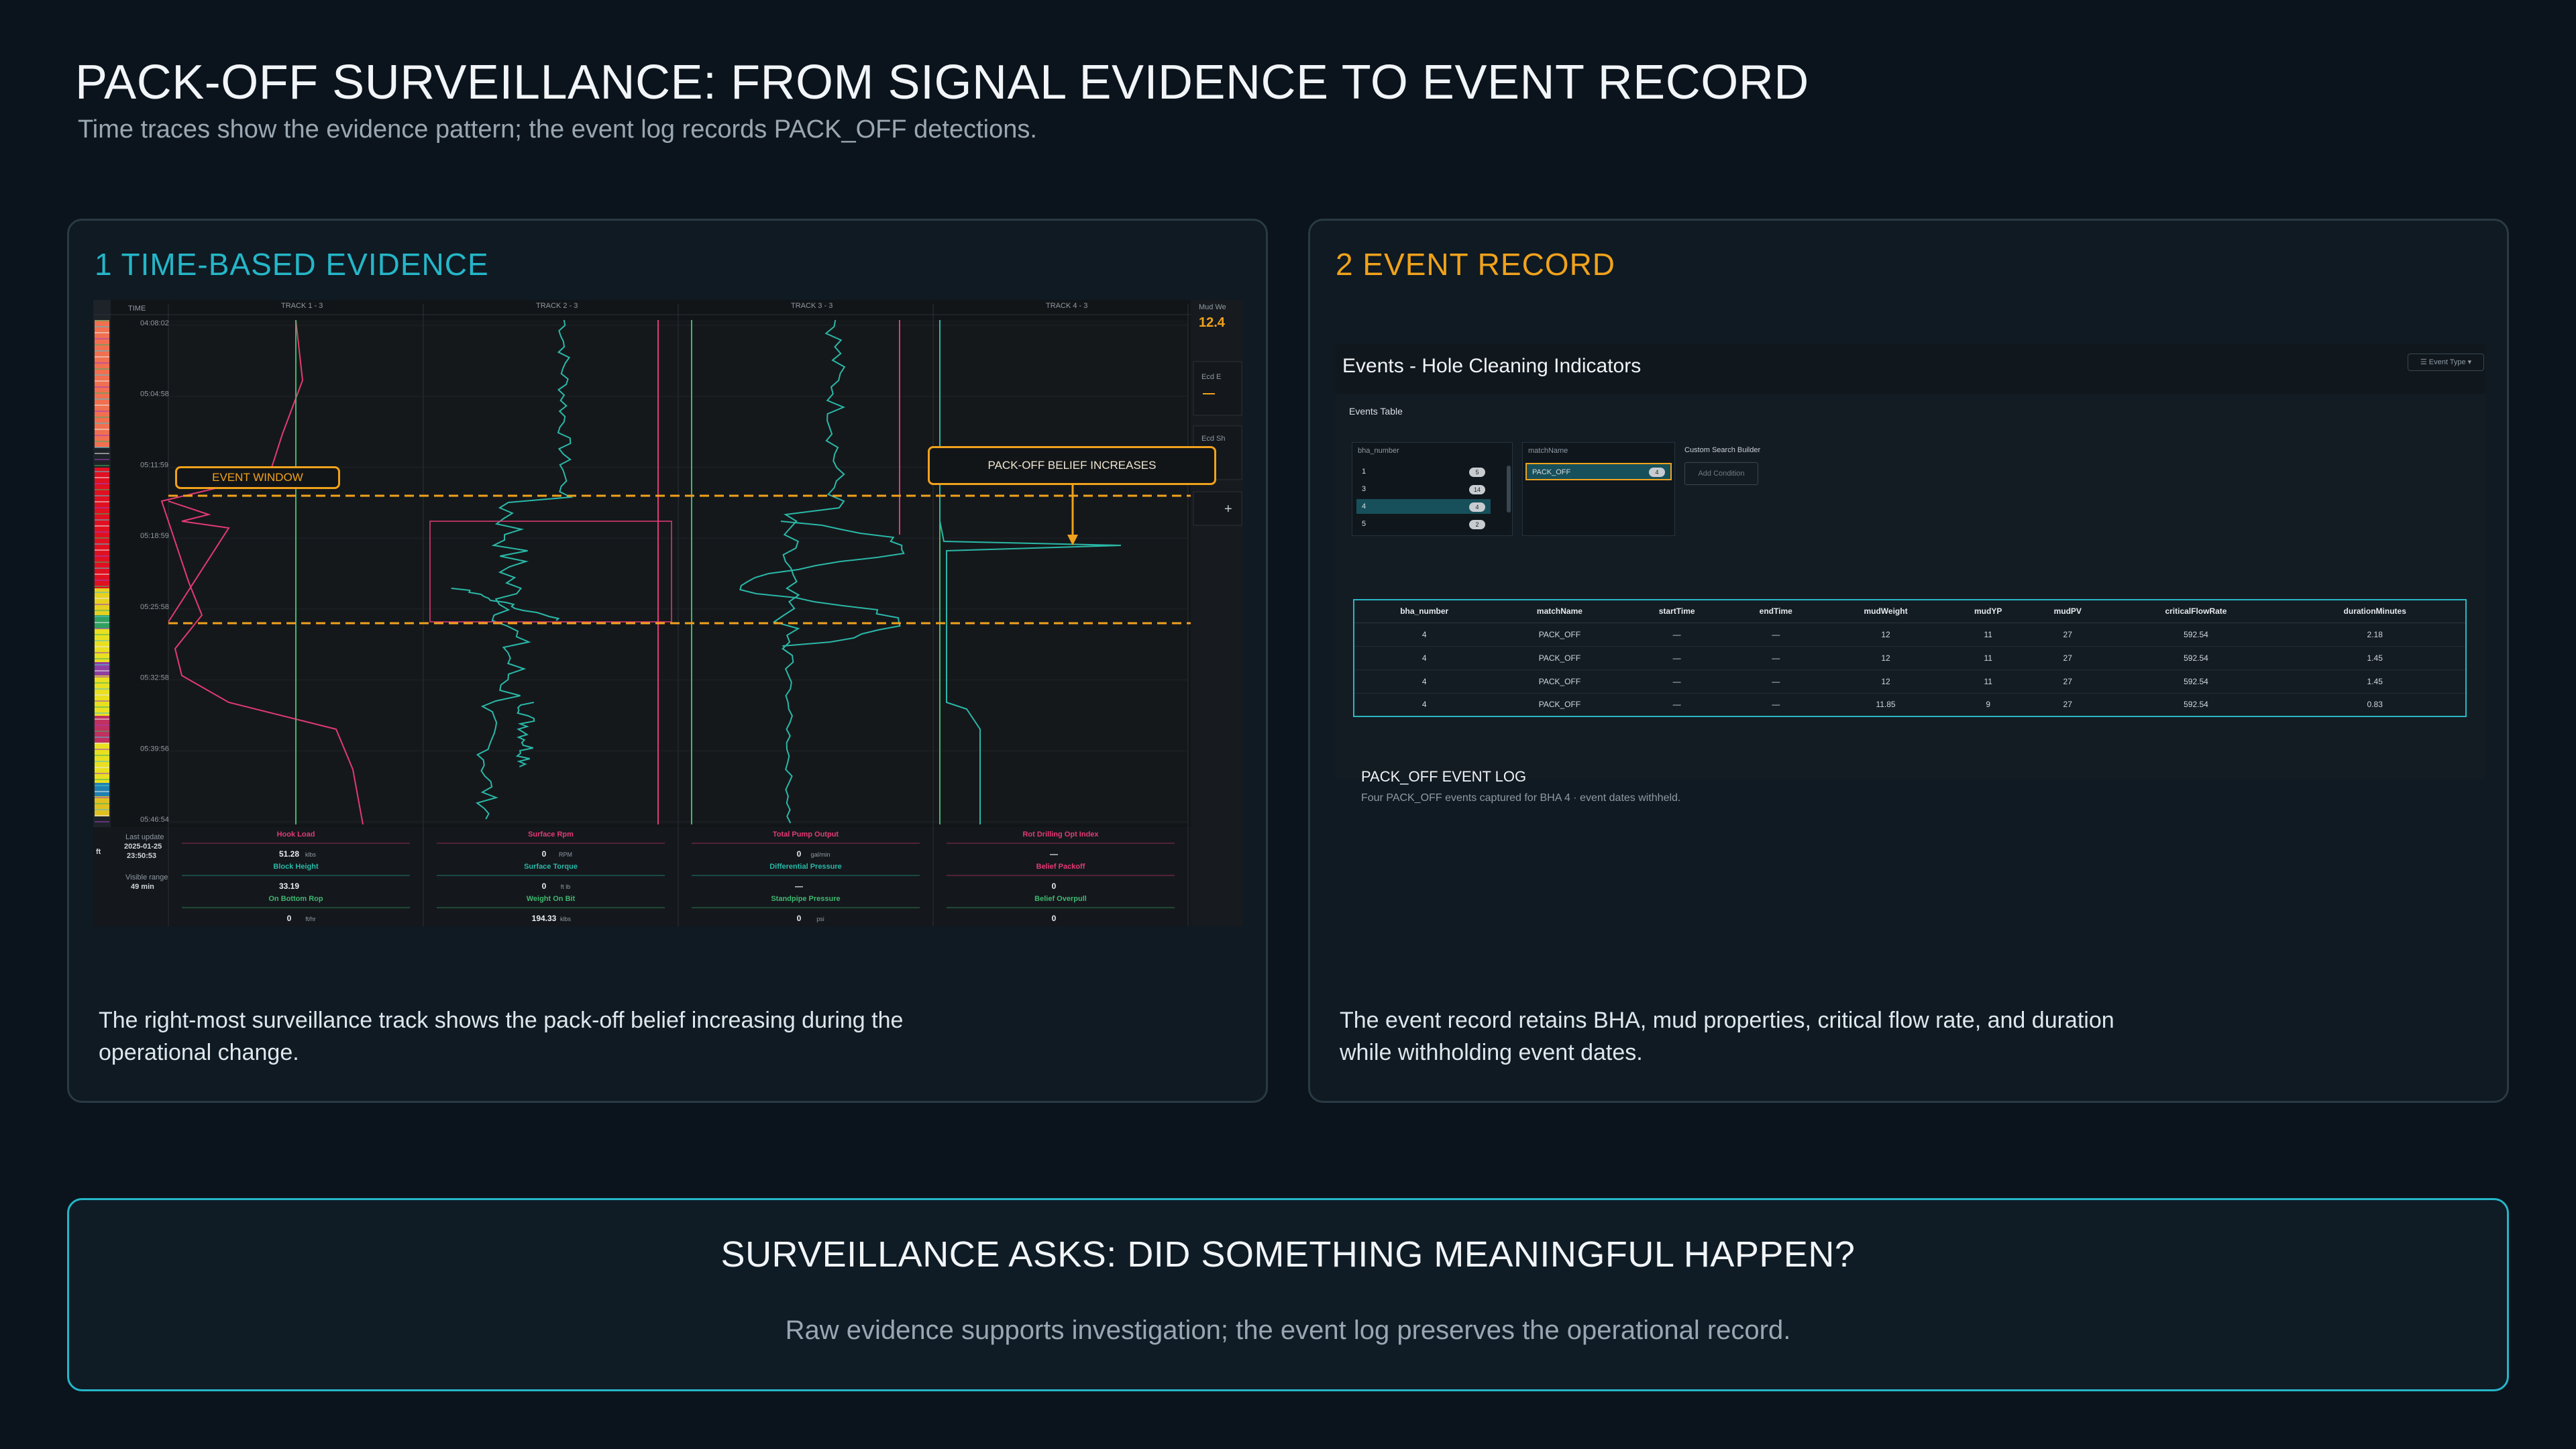 Image resolution: width=2576 pixels, height=1449 pixels. Describe the element at coordinates (1477, 507) in the screenshot. I see `filter-count-badge: 4` at that location.